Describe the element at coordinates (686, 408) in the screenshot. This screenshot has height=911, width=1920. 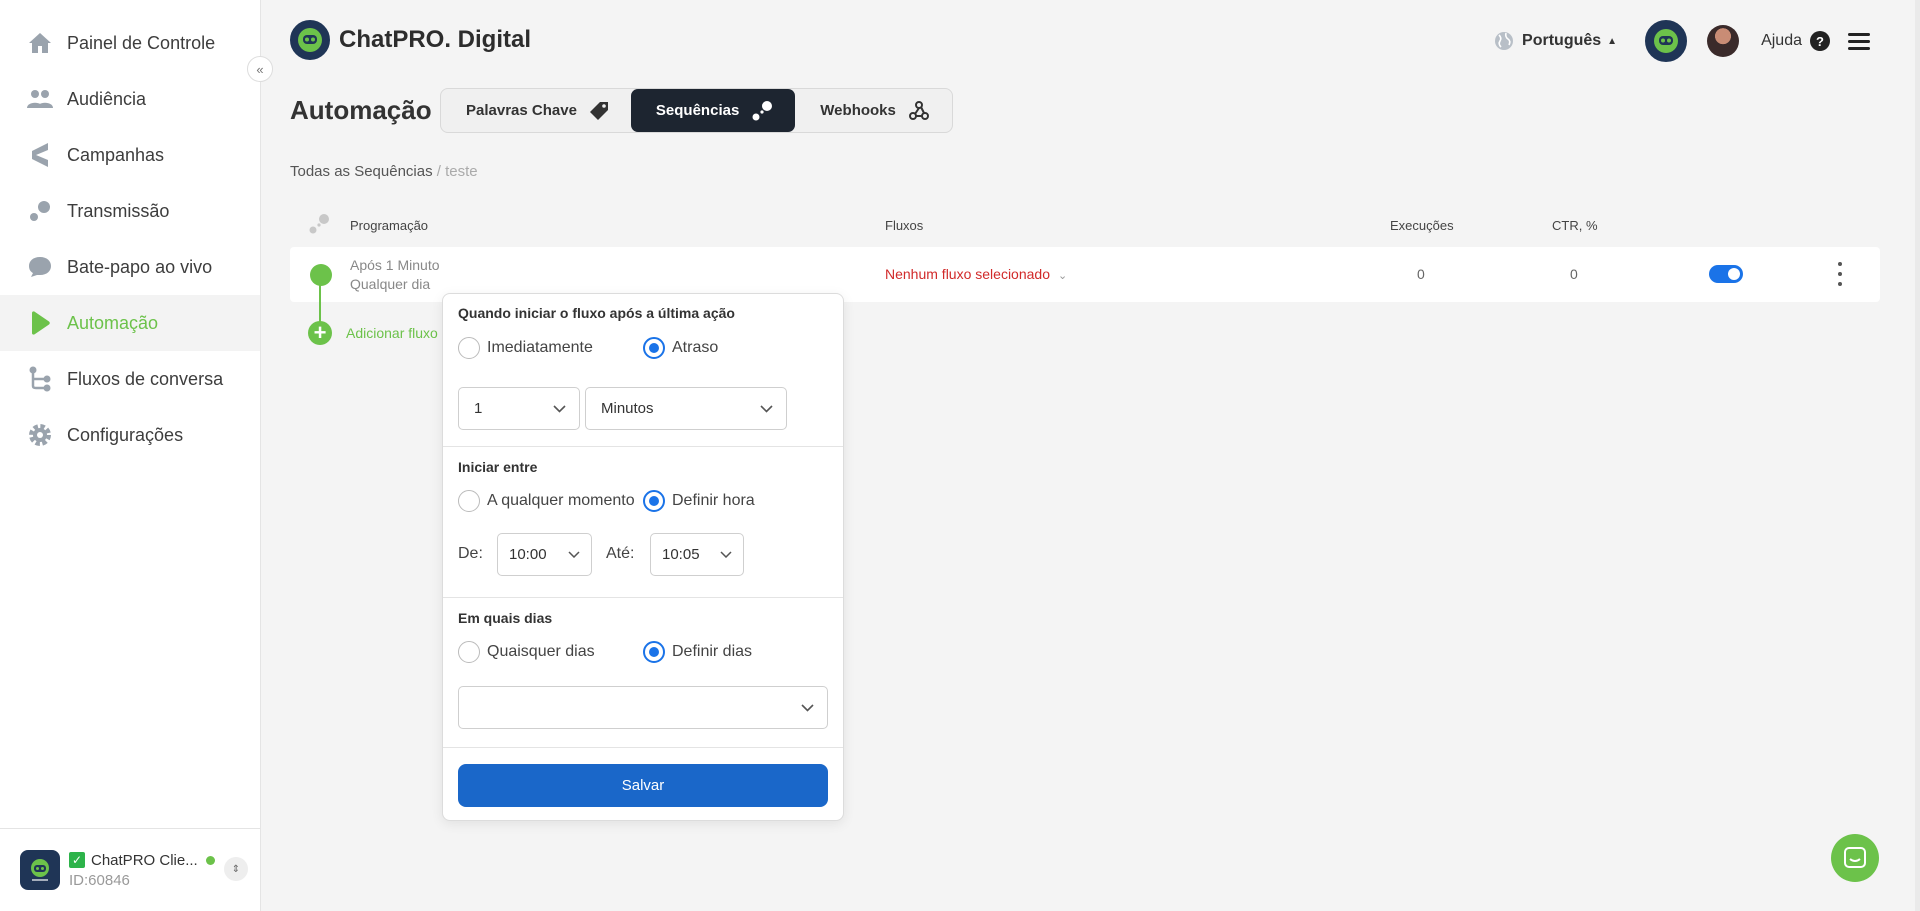
I see `delay-unit-select: Minutos` at that location.